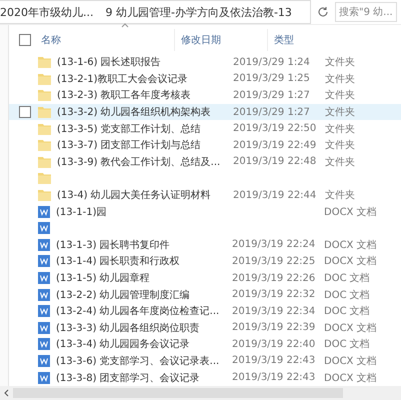 This screenshot has height=400, width=401. What do you see at coordinates (274, 311) in the screenshot?
I see `modified-date: 2019/3/19 22:34` at bounding box center [274, 311].